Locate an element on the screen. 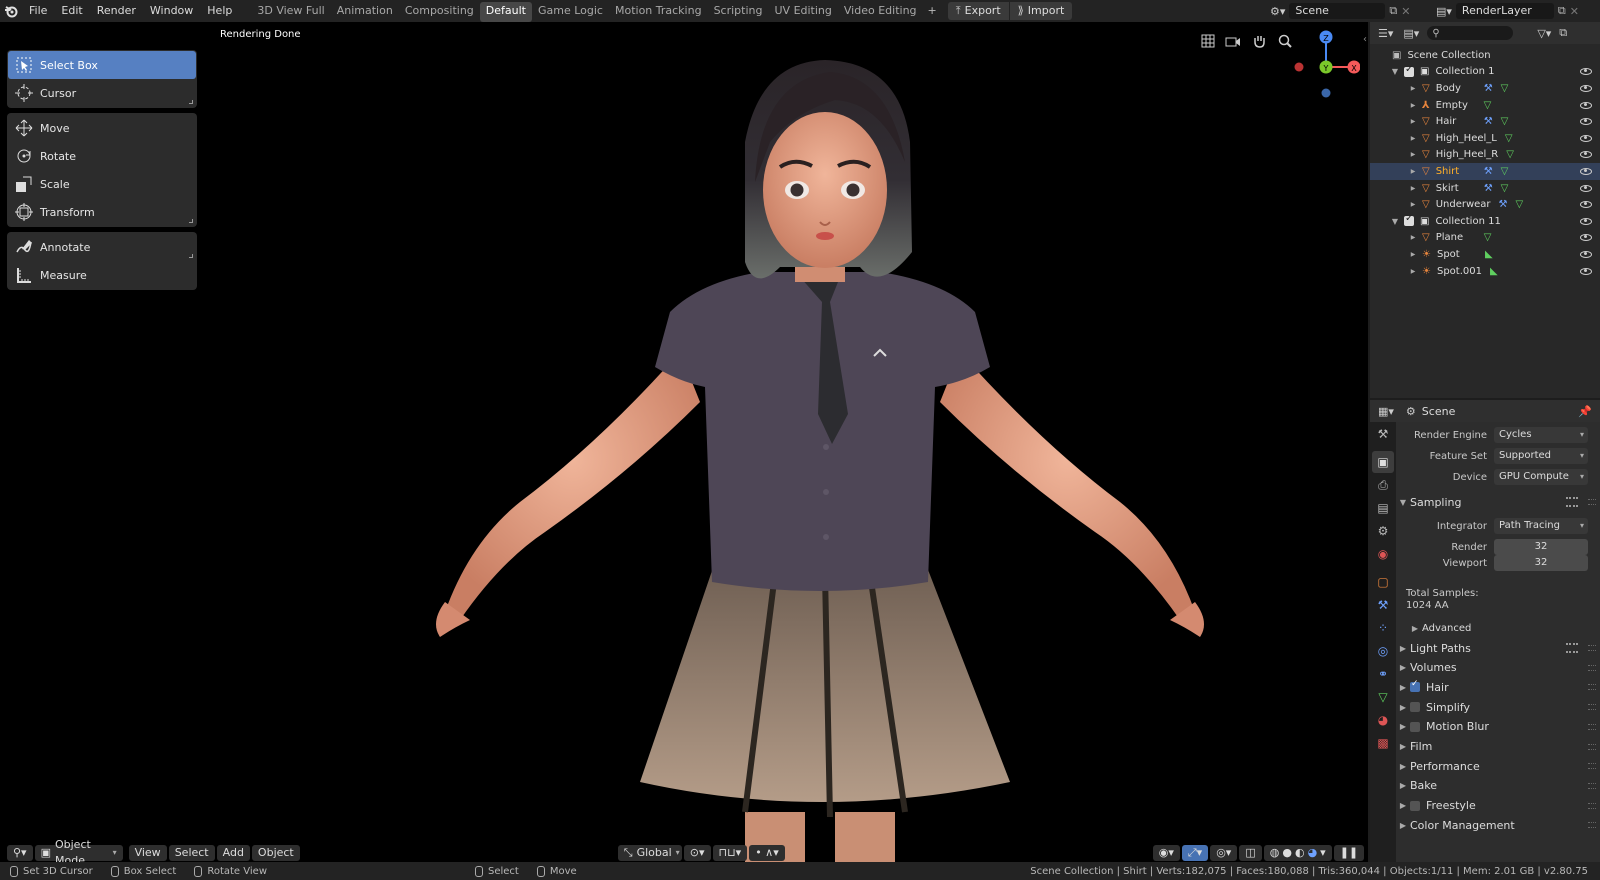  outliner-item-spot: ▶ ☀ Spot ◣ is located at coordinates (1485, 254).